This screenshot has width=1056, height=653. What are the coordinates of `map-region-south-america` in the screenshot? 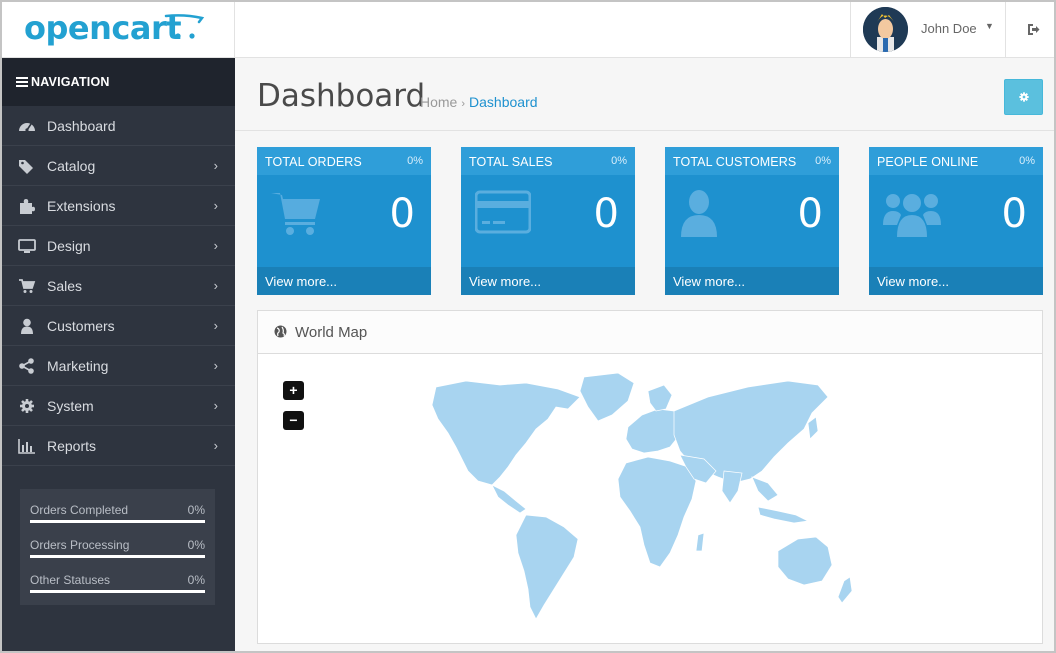 It's located at (547, 567).